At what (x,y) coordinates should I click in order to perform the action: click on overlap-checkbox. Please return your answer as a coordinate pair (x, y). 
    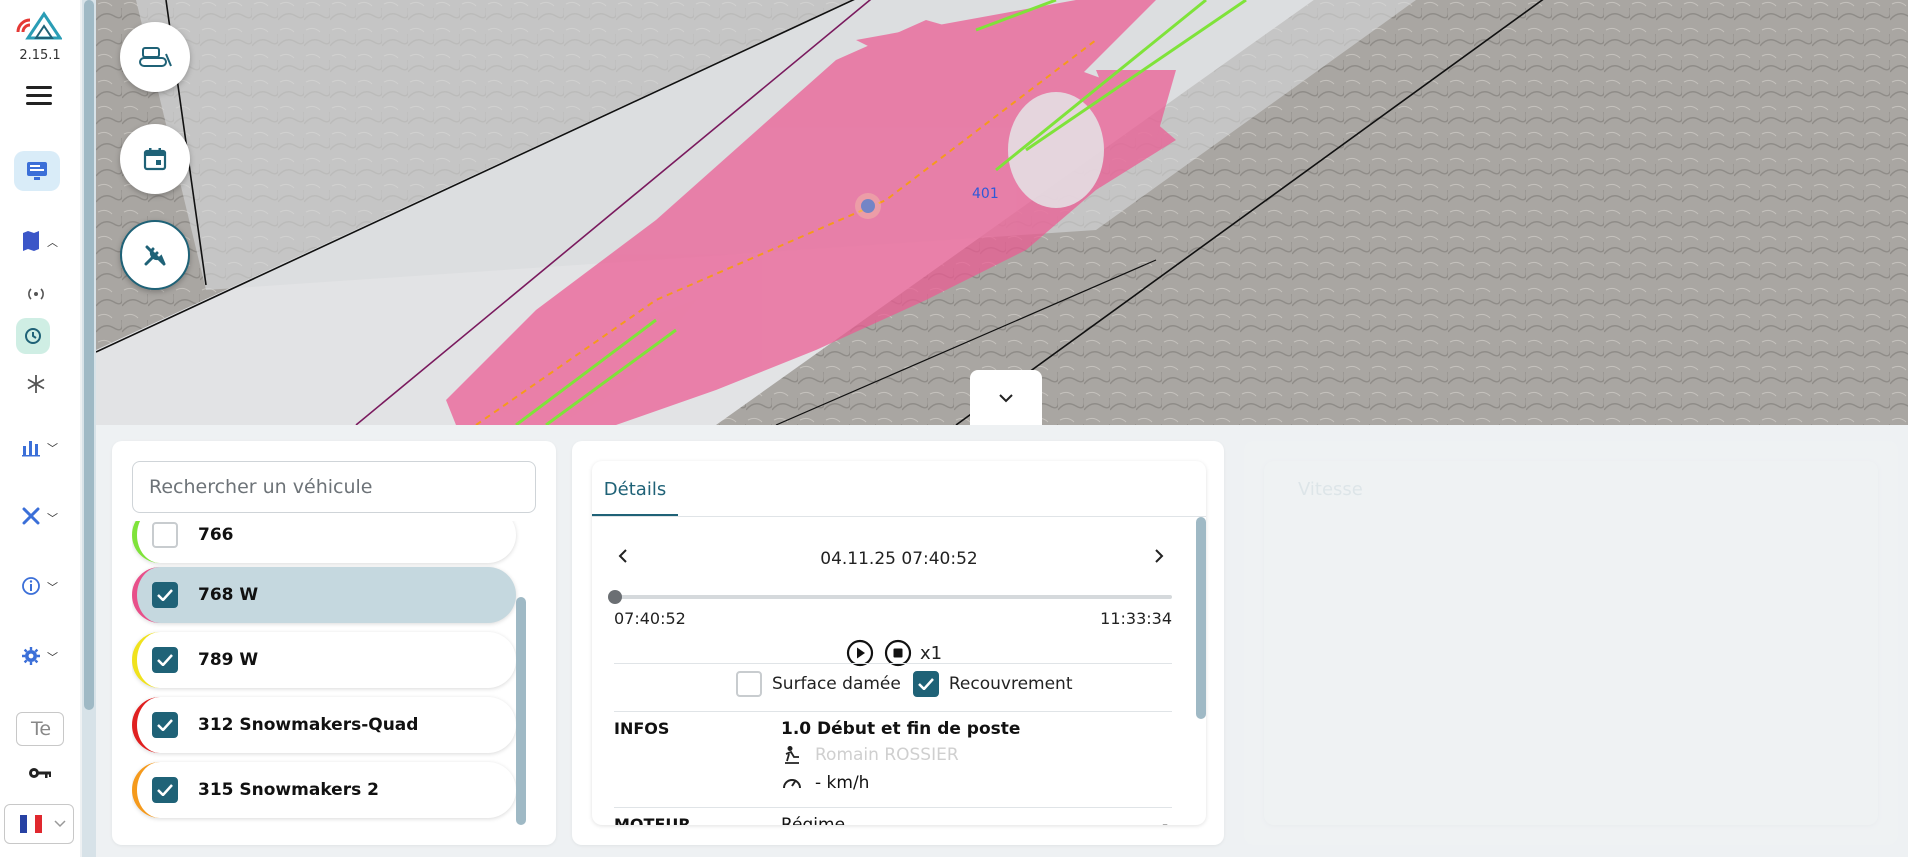
    Looking at the image, I should click on (925, 684).